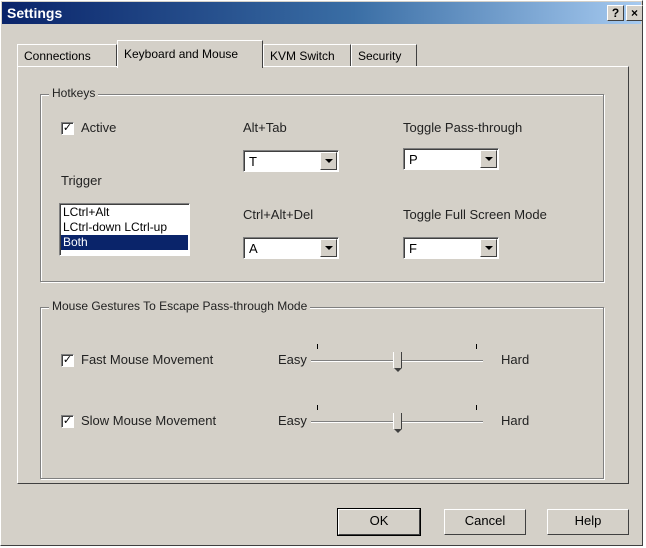 This screenshot has height=548, width=646. What do you see at coordinates (322, 13) in the screenshot?
I see `title-bar: Settings ? ×` at bounding box center [322, 13].